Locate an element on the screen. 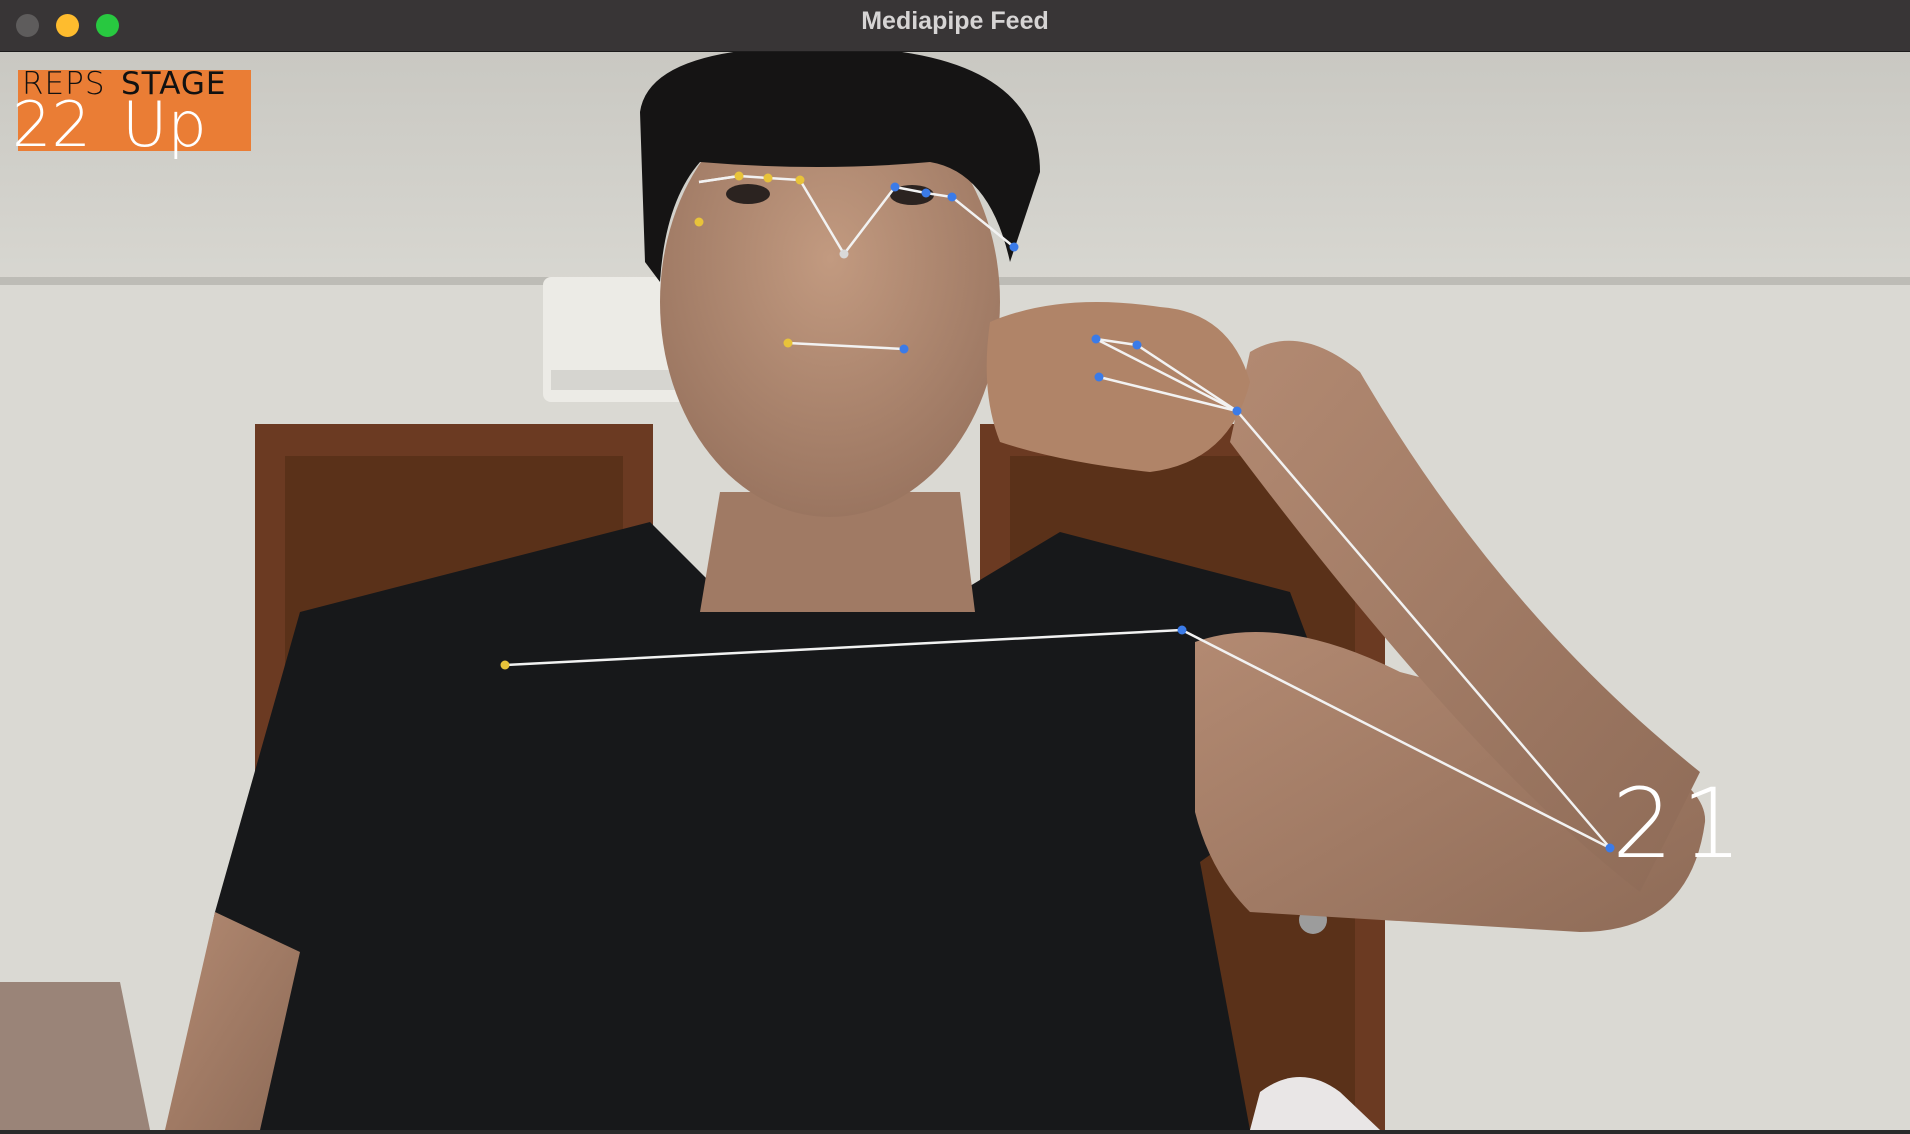 The image size is (1910, 1134). fist is located at coordinates (1118, 387).